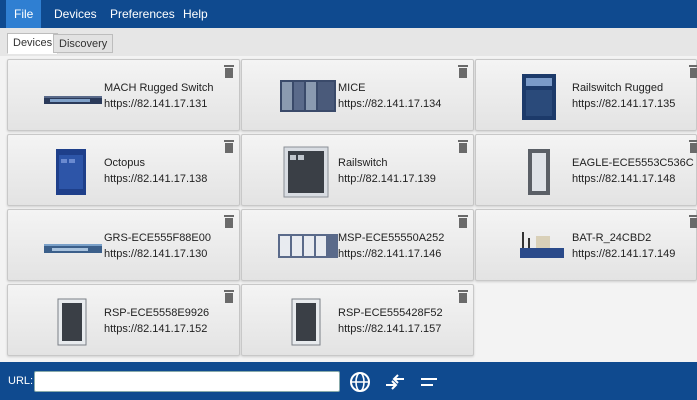 Image resolution: width=697 pixels, height=400 pixels. Describe the element at coordinates (195, 14) in the screenshot. I see `menu-help: Help` at that location.